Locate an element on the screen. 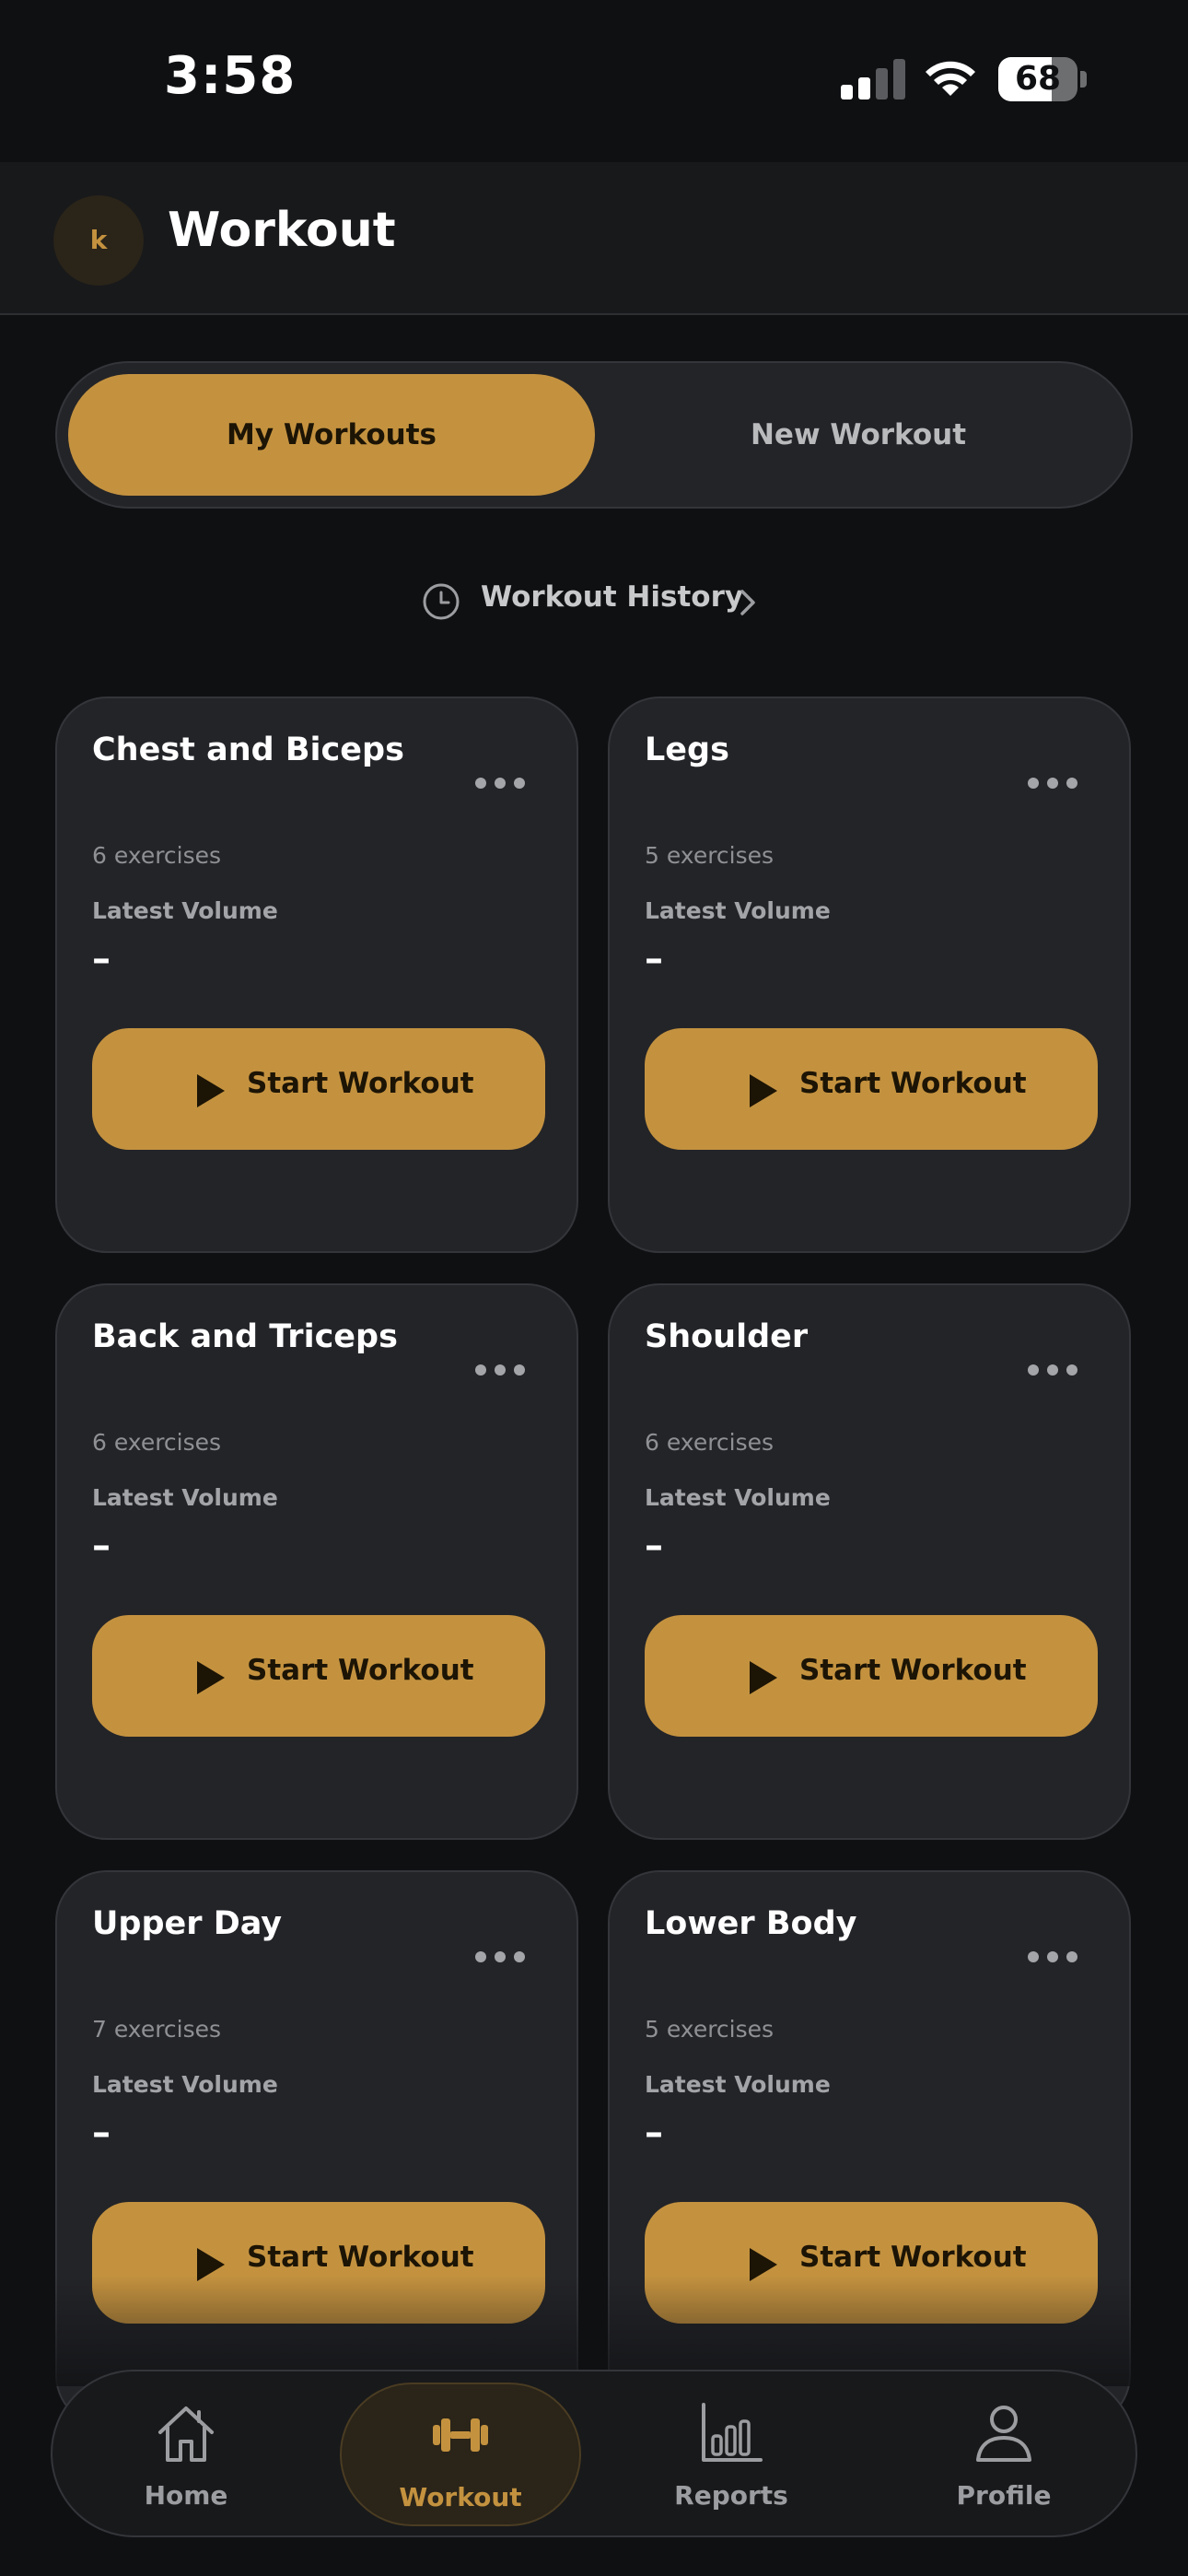 This screenshot has height=2576, width=1188. tab-my-workouts: My Workouts is located at coordinates (331, 435).